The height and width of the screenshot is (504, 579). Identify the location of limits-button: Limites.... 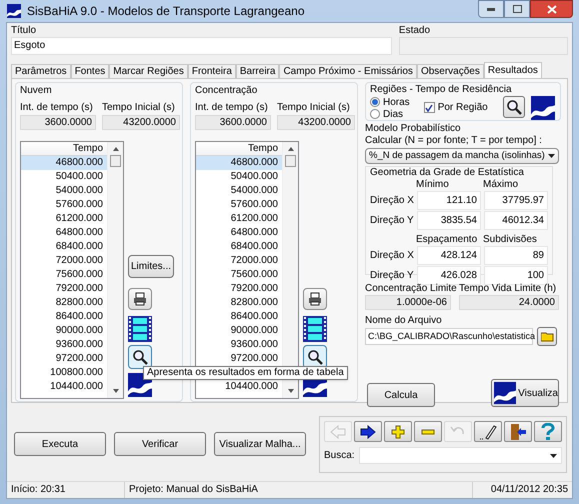
(151, 266).